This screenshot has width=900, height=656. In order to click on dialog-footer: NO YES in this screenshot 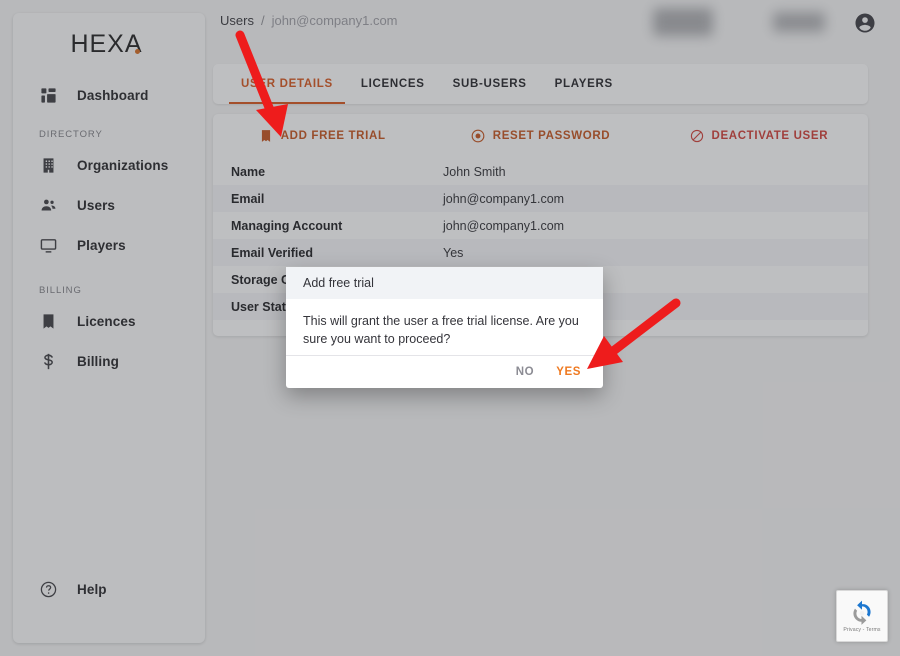, I will do `click(444, 371)`.